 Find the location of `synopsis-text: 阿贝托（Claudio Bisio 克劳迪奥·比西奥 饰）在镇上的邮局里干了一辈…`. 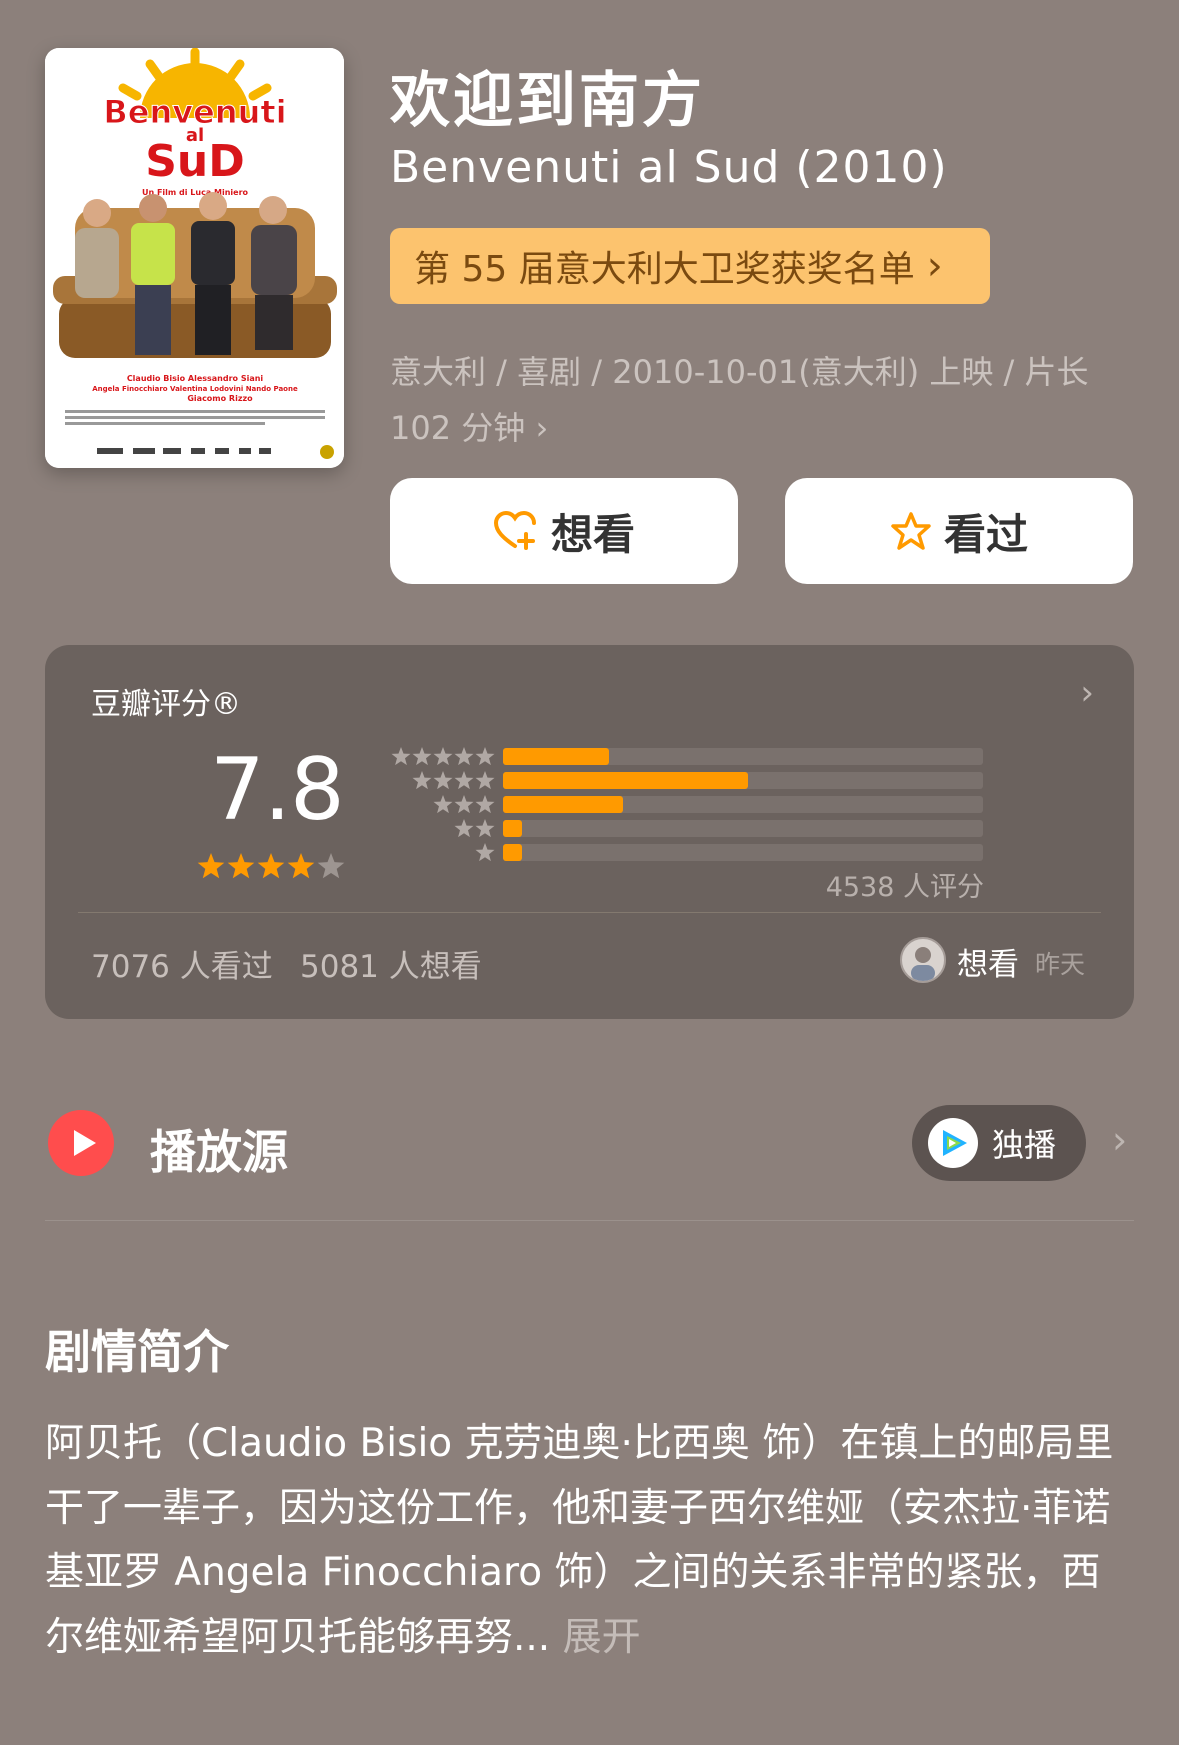

synopsis-text: 阿贝托（Claudio Bisio 克劳迪奥·比西奥 饰）在镇上的邮局里干了一辈… is located at coordinates (590, 1541).